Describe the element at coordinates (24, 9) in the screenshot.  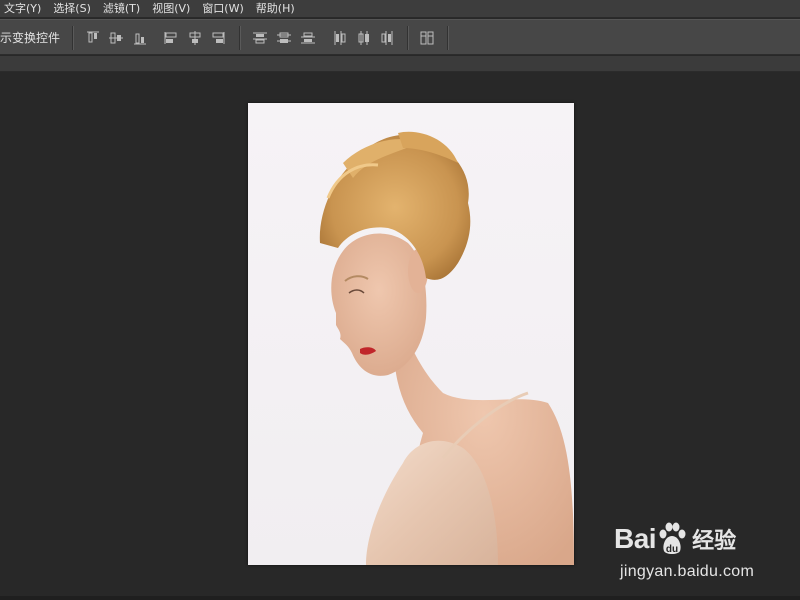
I see `menu-type: 文字(Y)` at that location.